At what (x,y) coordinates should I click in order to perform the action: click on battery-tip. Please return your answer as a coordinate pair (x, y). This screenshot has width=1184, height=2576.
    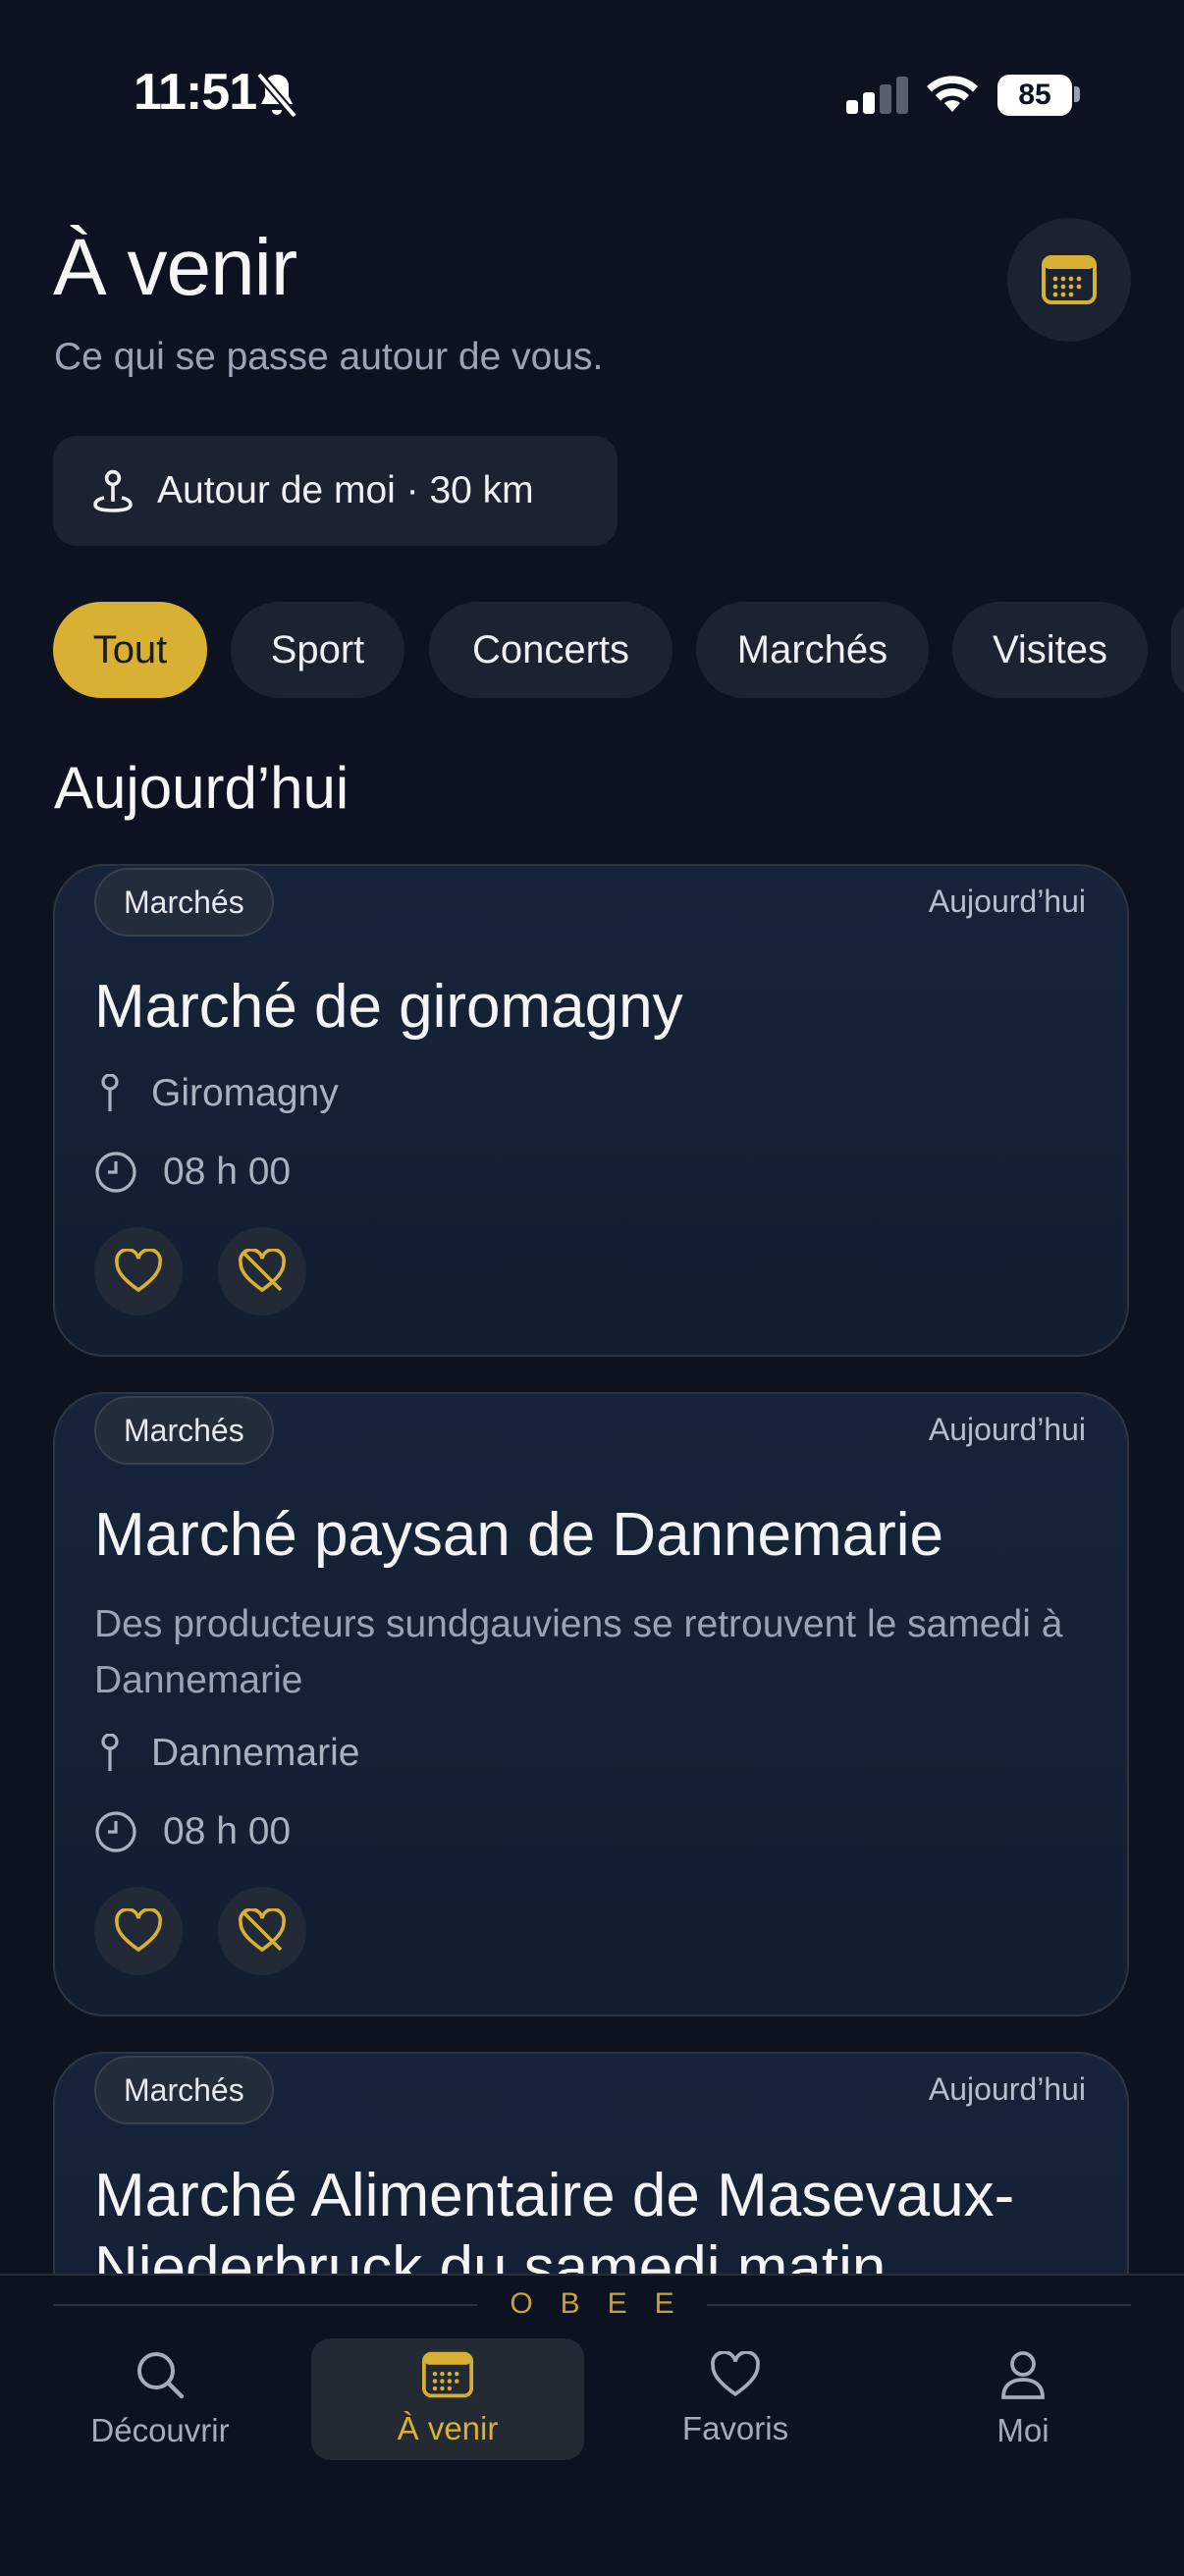
    Looking at the image, I should click on (1077, 94).